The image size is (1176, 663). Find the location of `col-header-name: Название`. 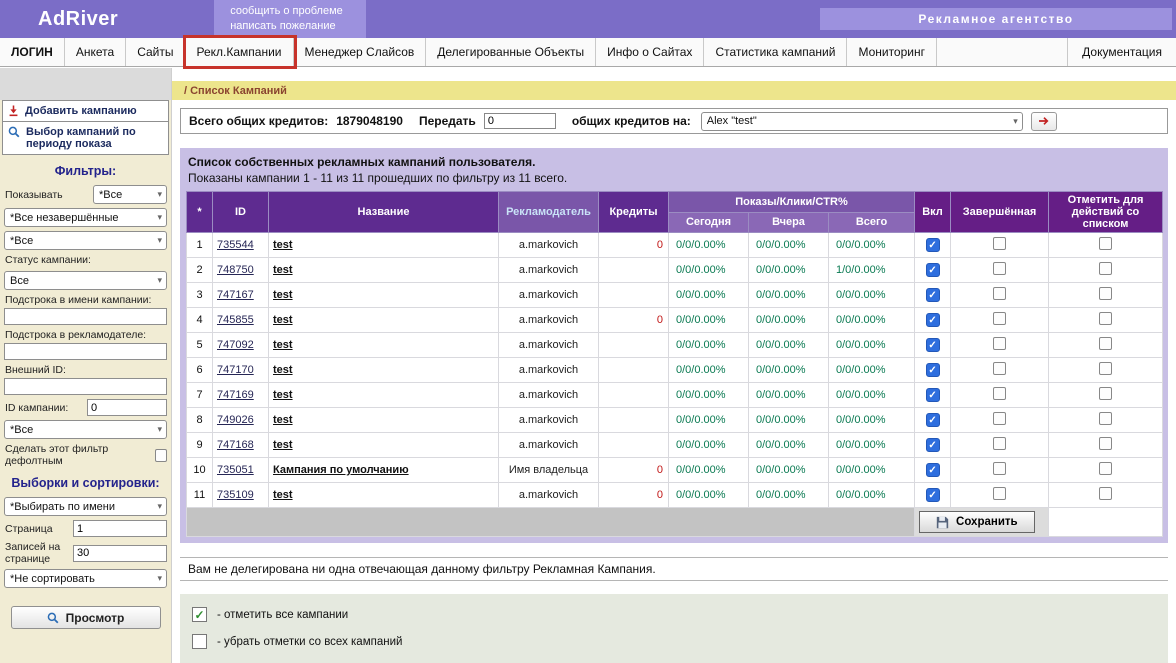

col-header-name: Название is located at coordinates (383, 212).